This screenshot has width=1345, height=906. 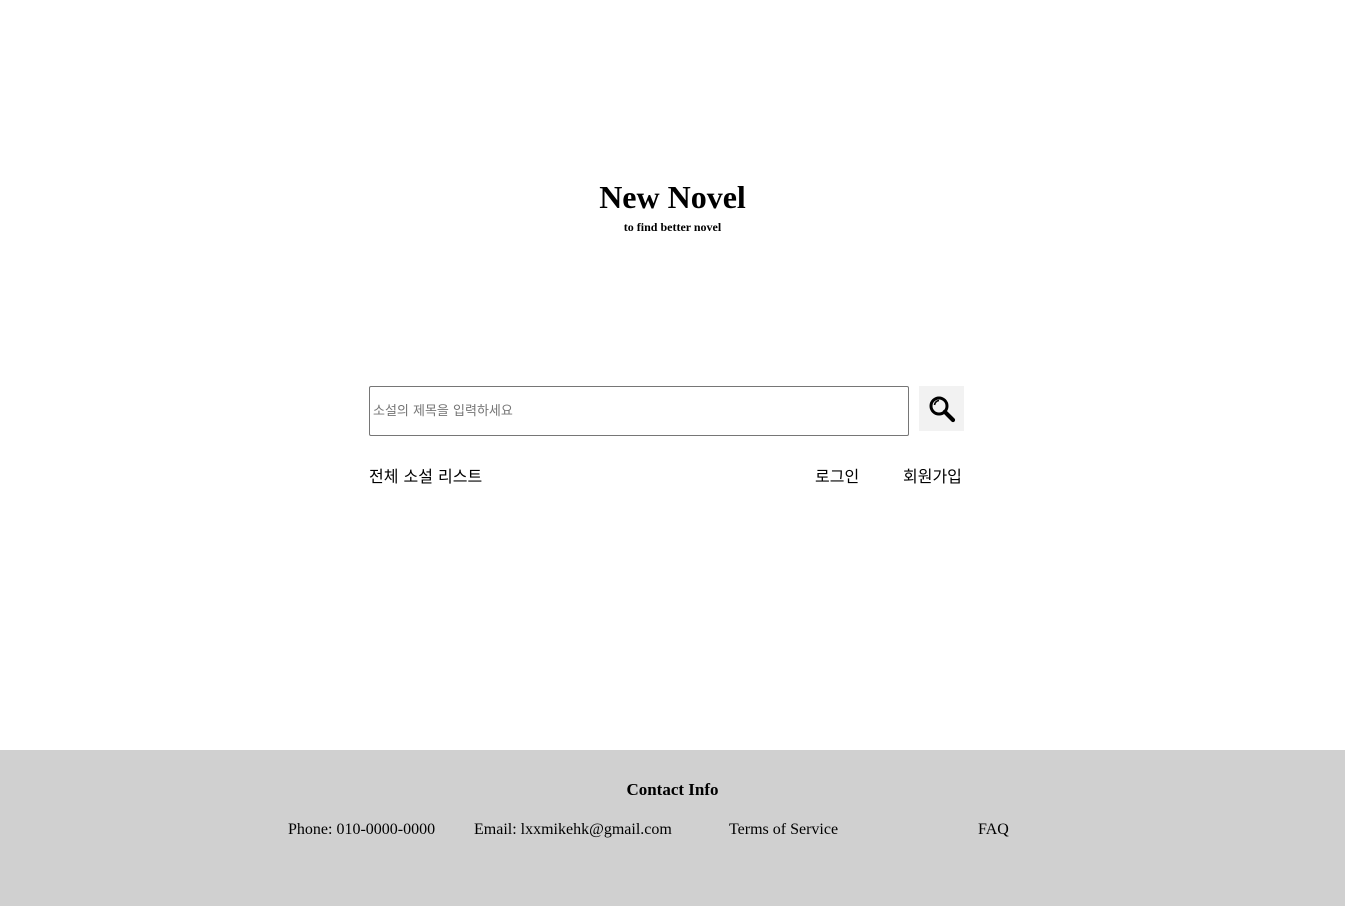 I want to click on search-bar, so click(x=669, y=411).